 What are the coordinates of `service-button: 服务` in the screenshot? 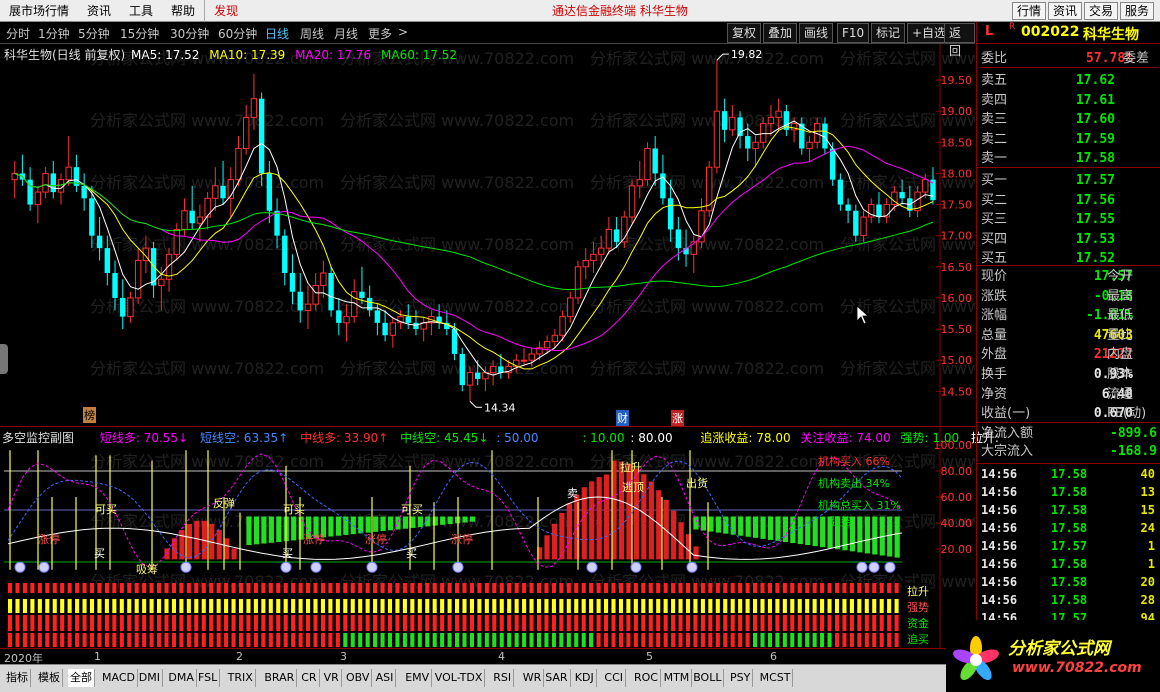 It's located at (1137, 11).